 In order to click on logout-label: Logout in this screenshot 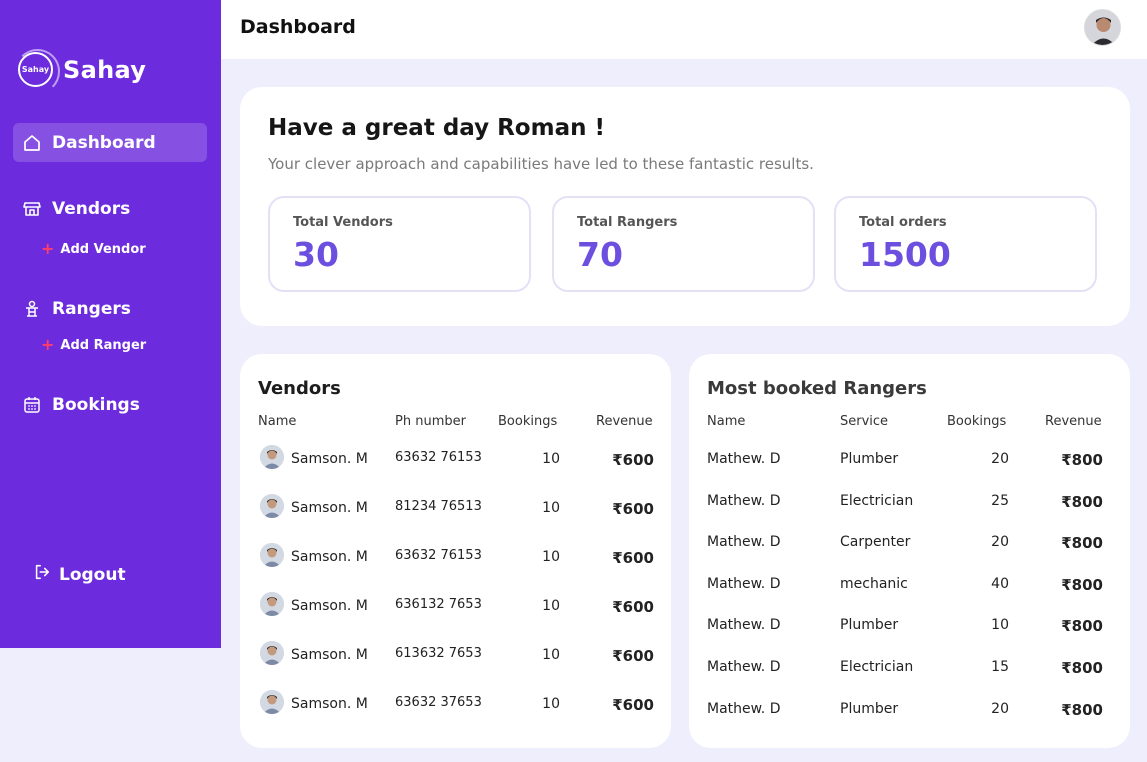, I will do `click(92, 574)`.